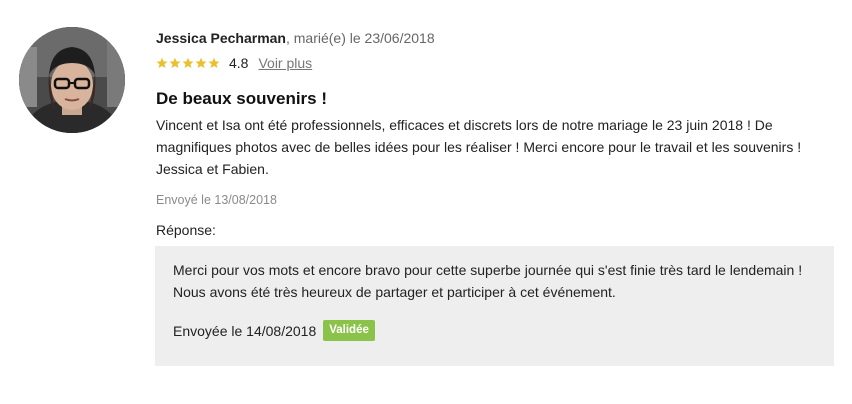 The height and width of the screenshot is (404, 852). What do you see at coordinates (72, 80) in the screenshot?
I see `avatar` at bounding box center [72, 80].